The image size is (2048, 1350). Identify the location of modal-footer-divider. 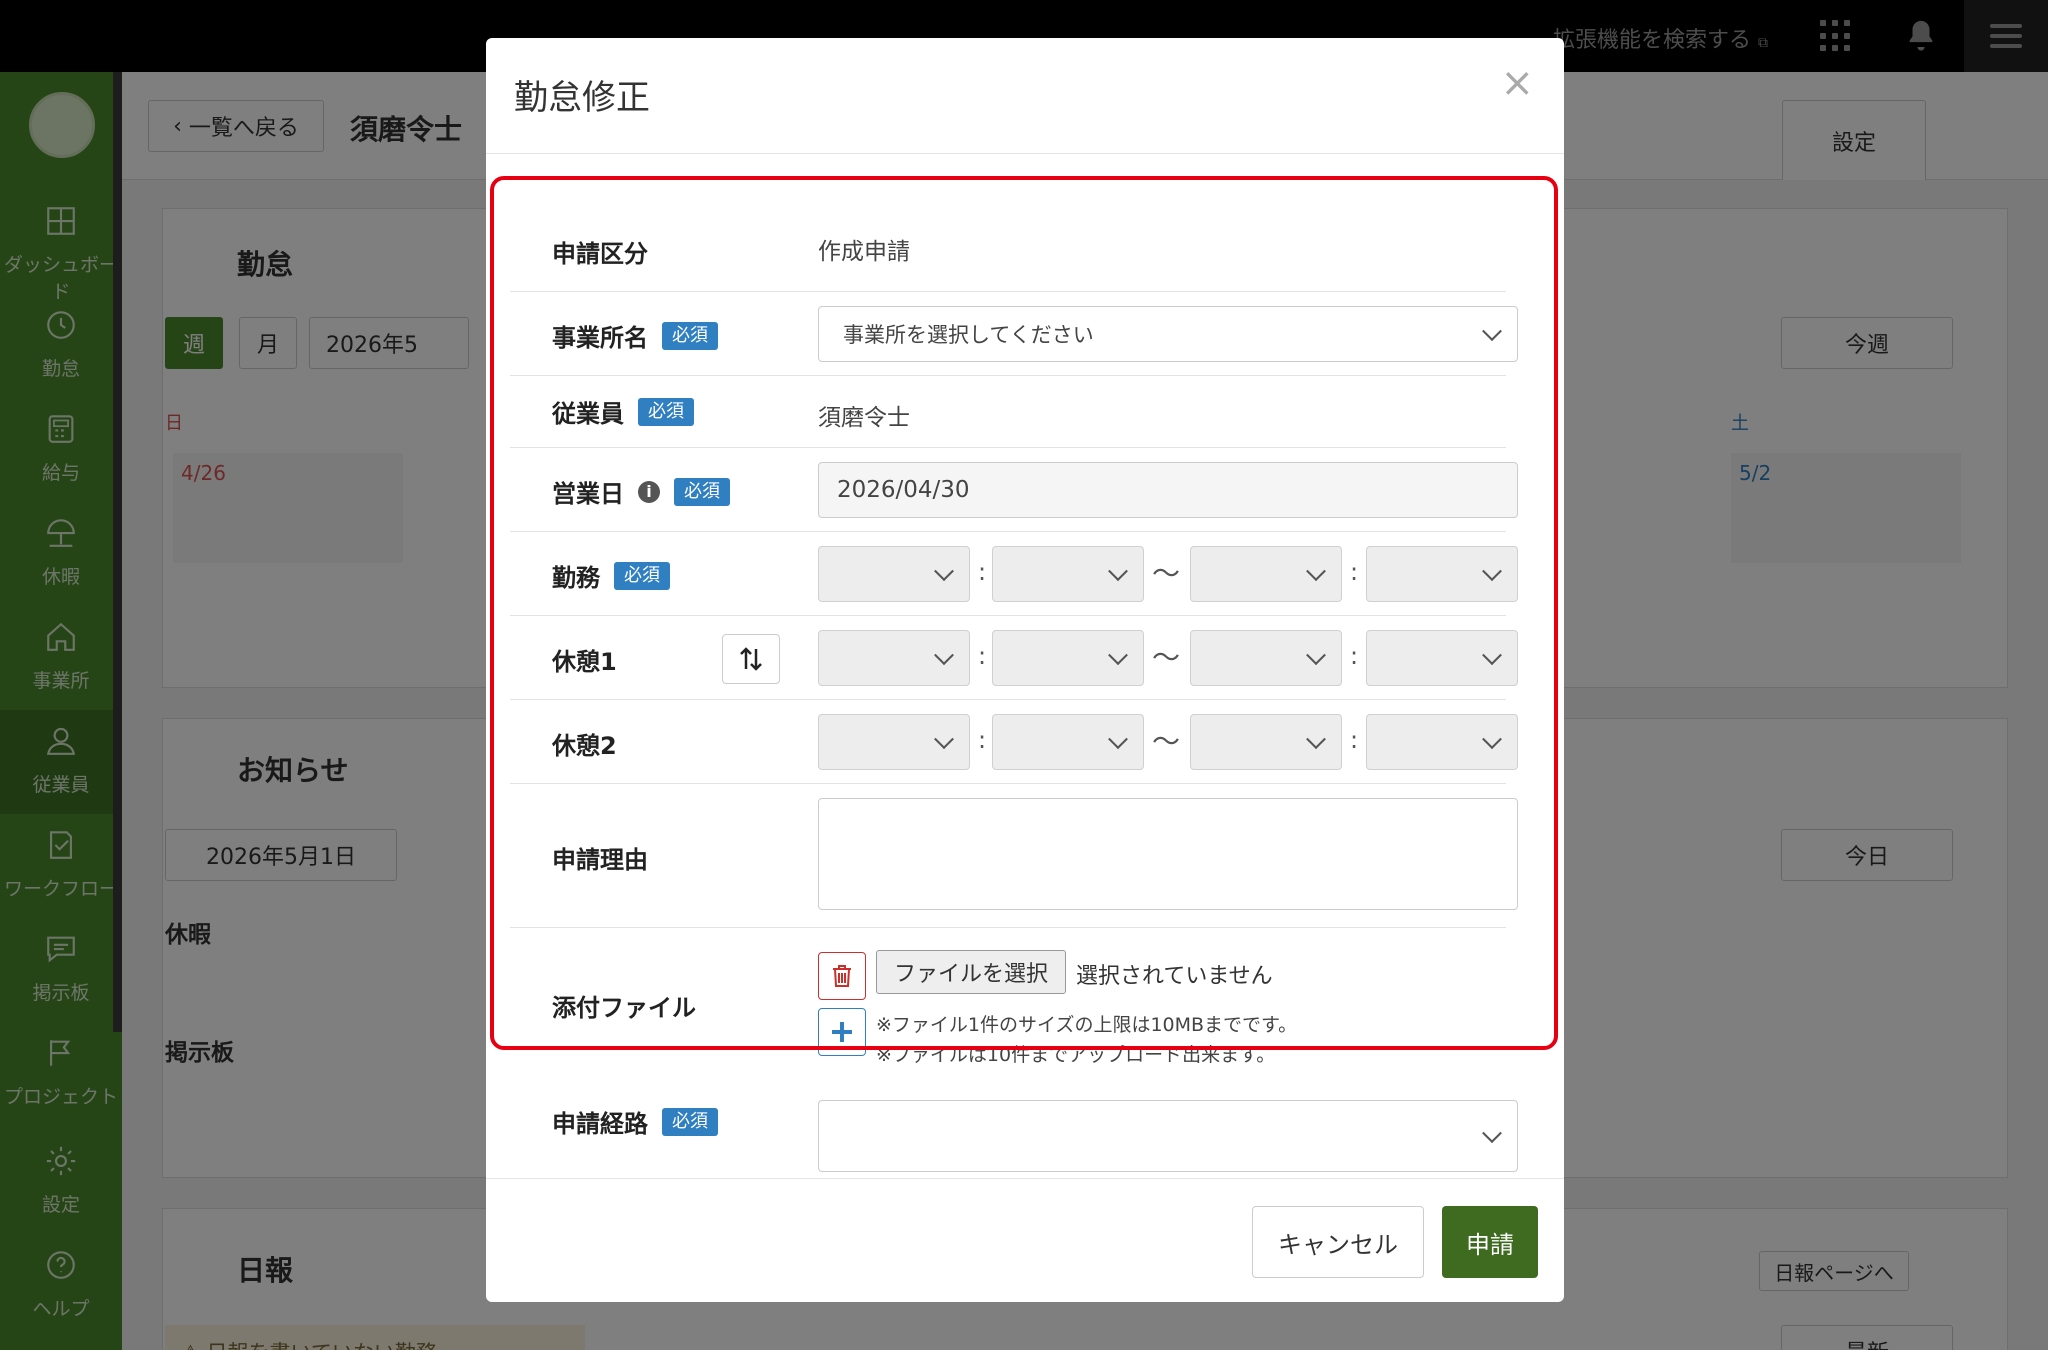
(1025, 1178).